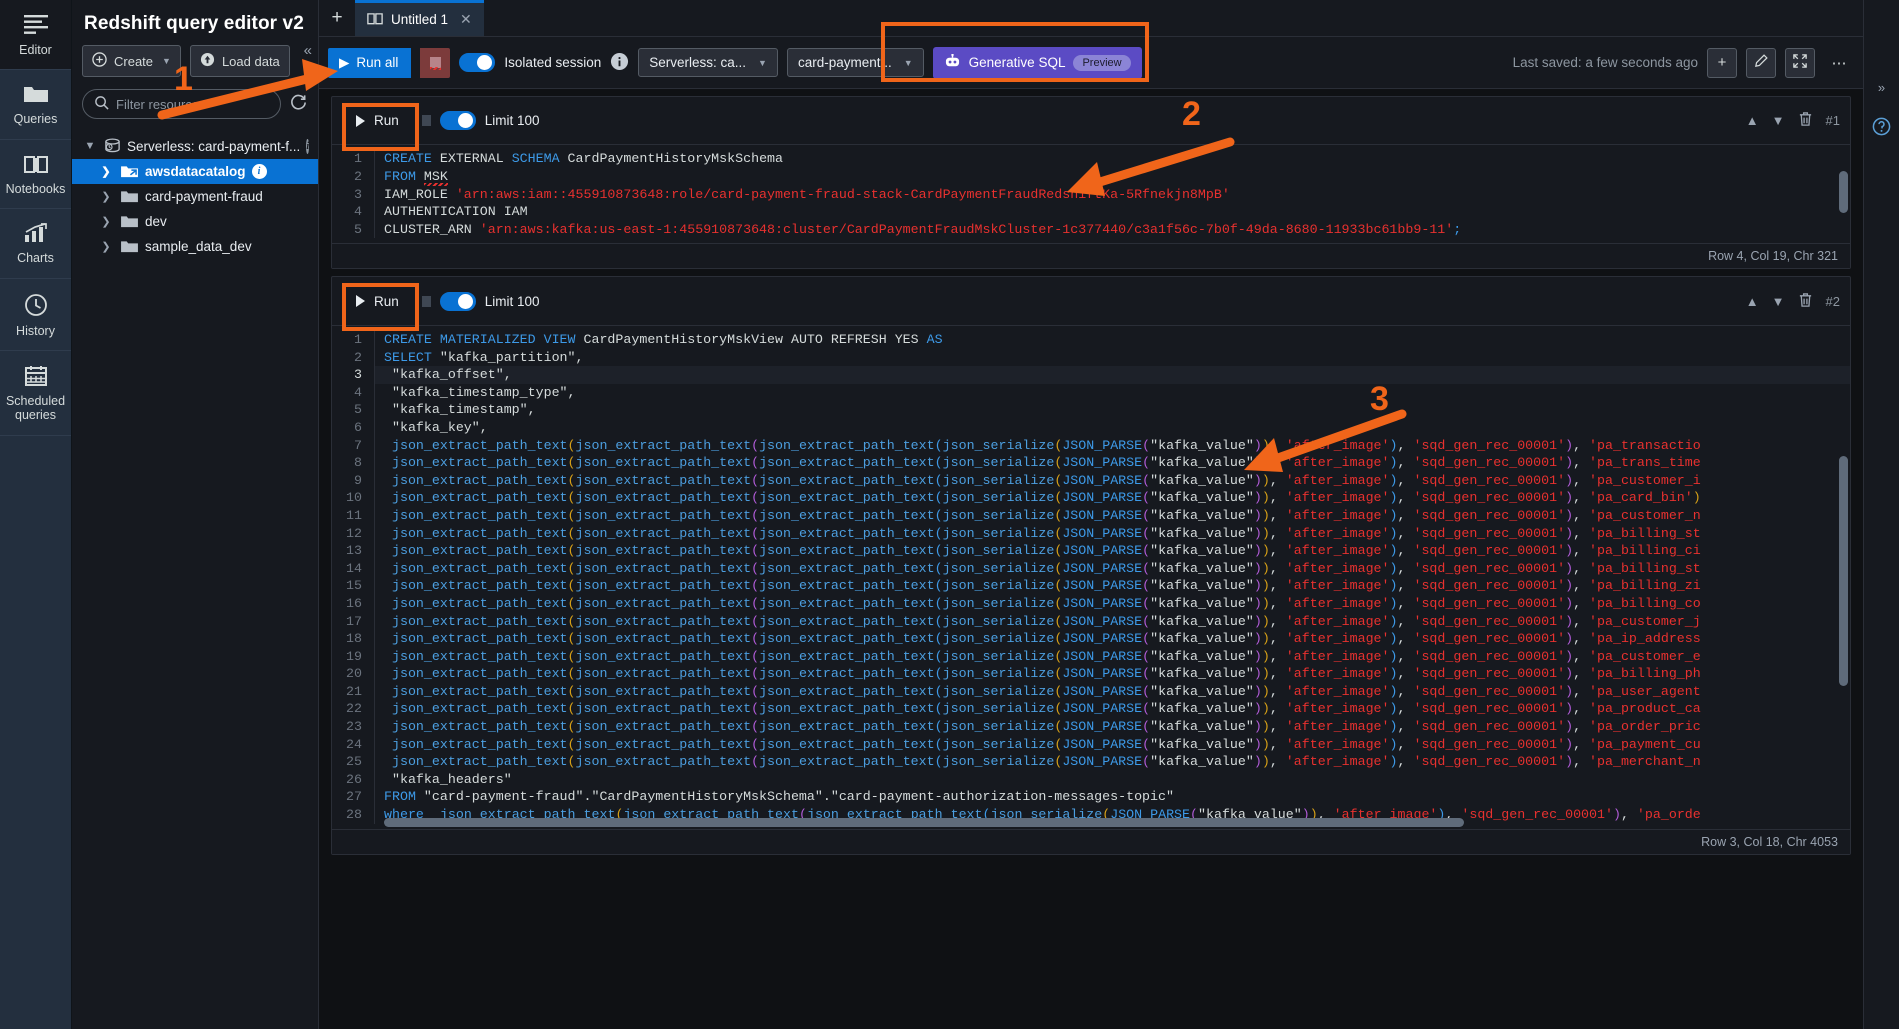 This screenshot has height=1029, width=1899. Describe the element at coordinates (358, 427) in the screenshot. I see `line-number: 6` at that location.